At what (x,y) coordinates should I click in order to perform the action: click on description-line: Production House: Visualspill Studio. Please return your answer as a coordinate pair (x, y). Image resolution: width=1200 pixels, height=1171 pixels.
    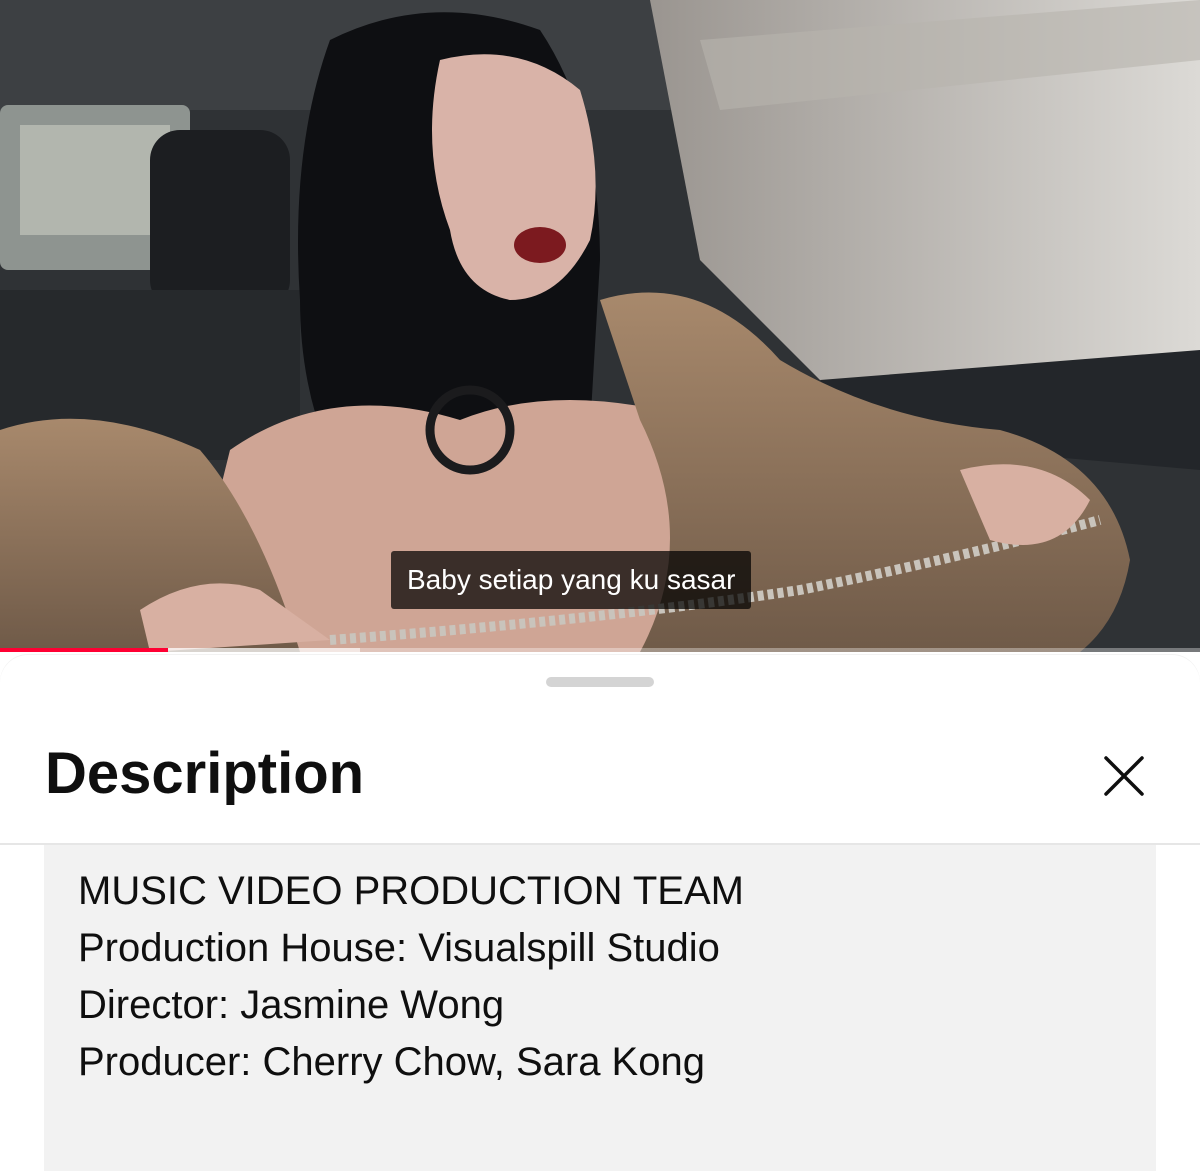
    Looking at the image, I should click on (399, 948).